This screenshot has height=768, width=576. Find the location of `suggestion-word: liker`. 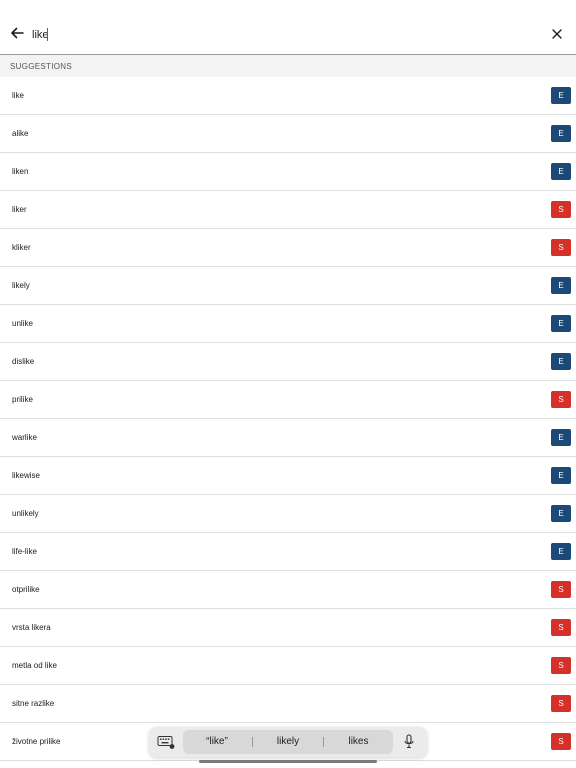

suggestion-word: liker is located at coordinates (19, 209).